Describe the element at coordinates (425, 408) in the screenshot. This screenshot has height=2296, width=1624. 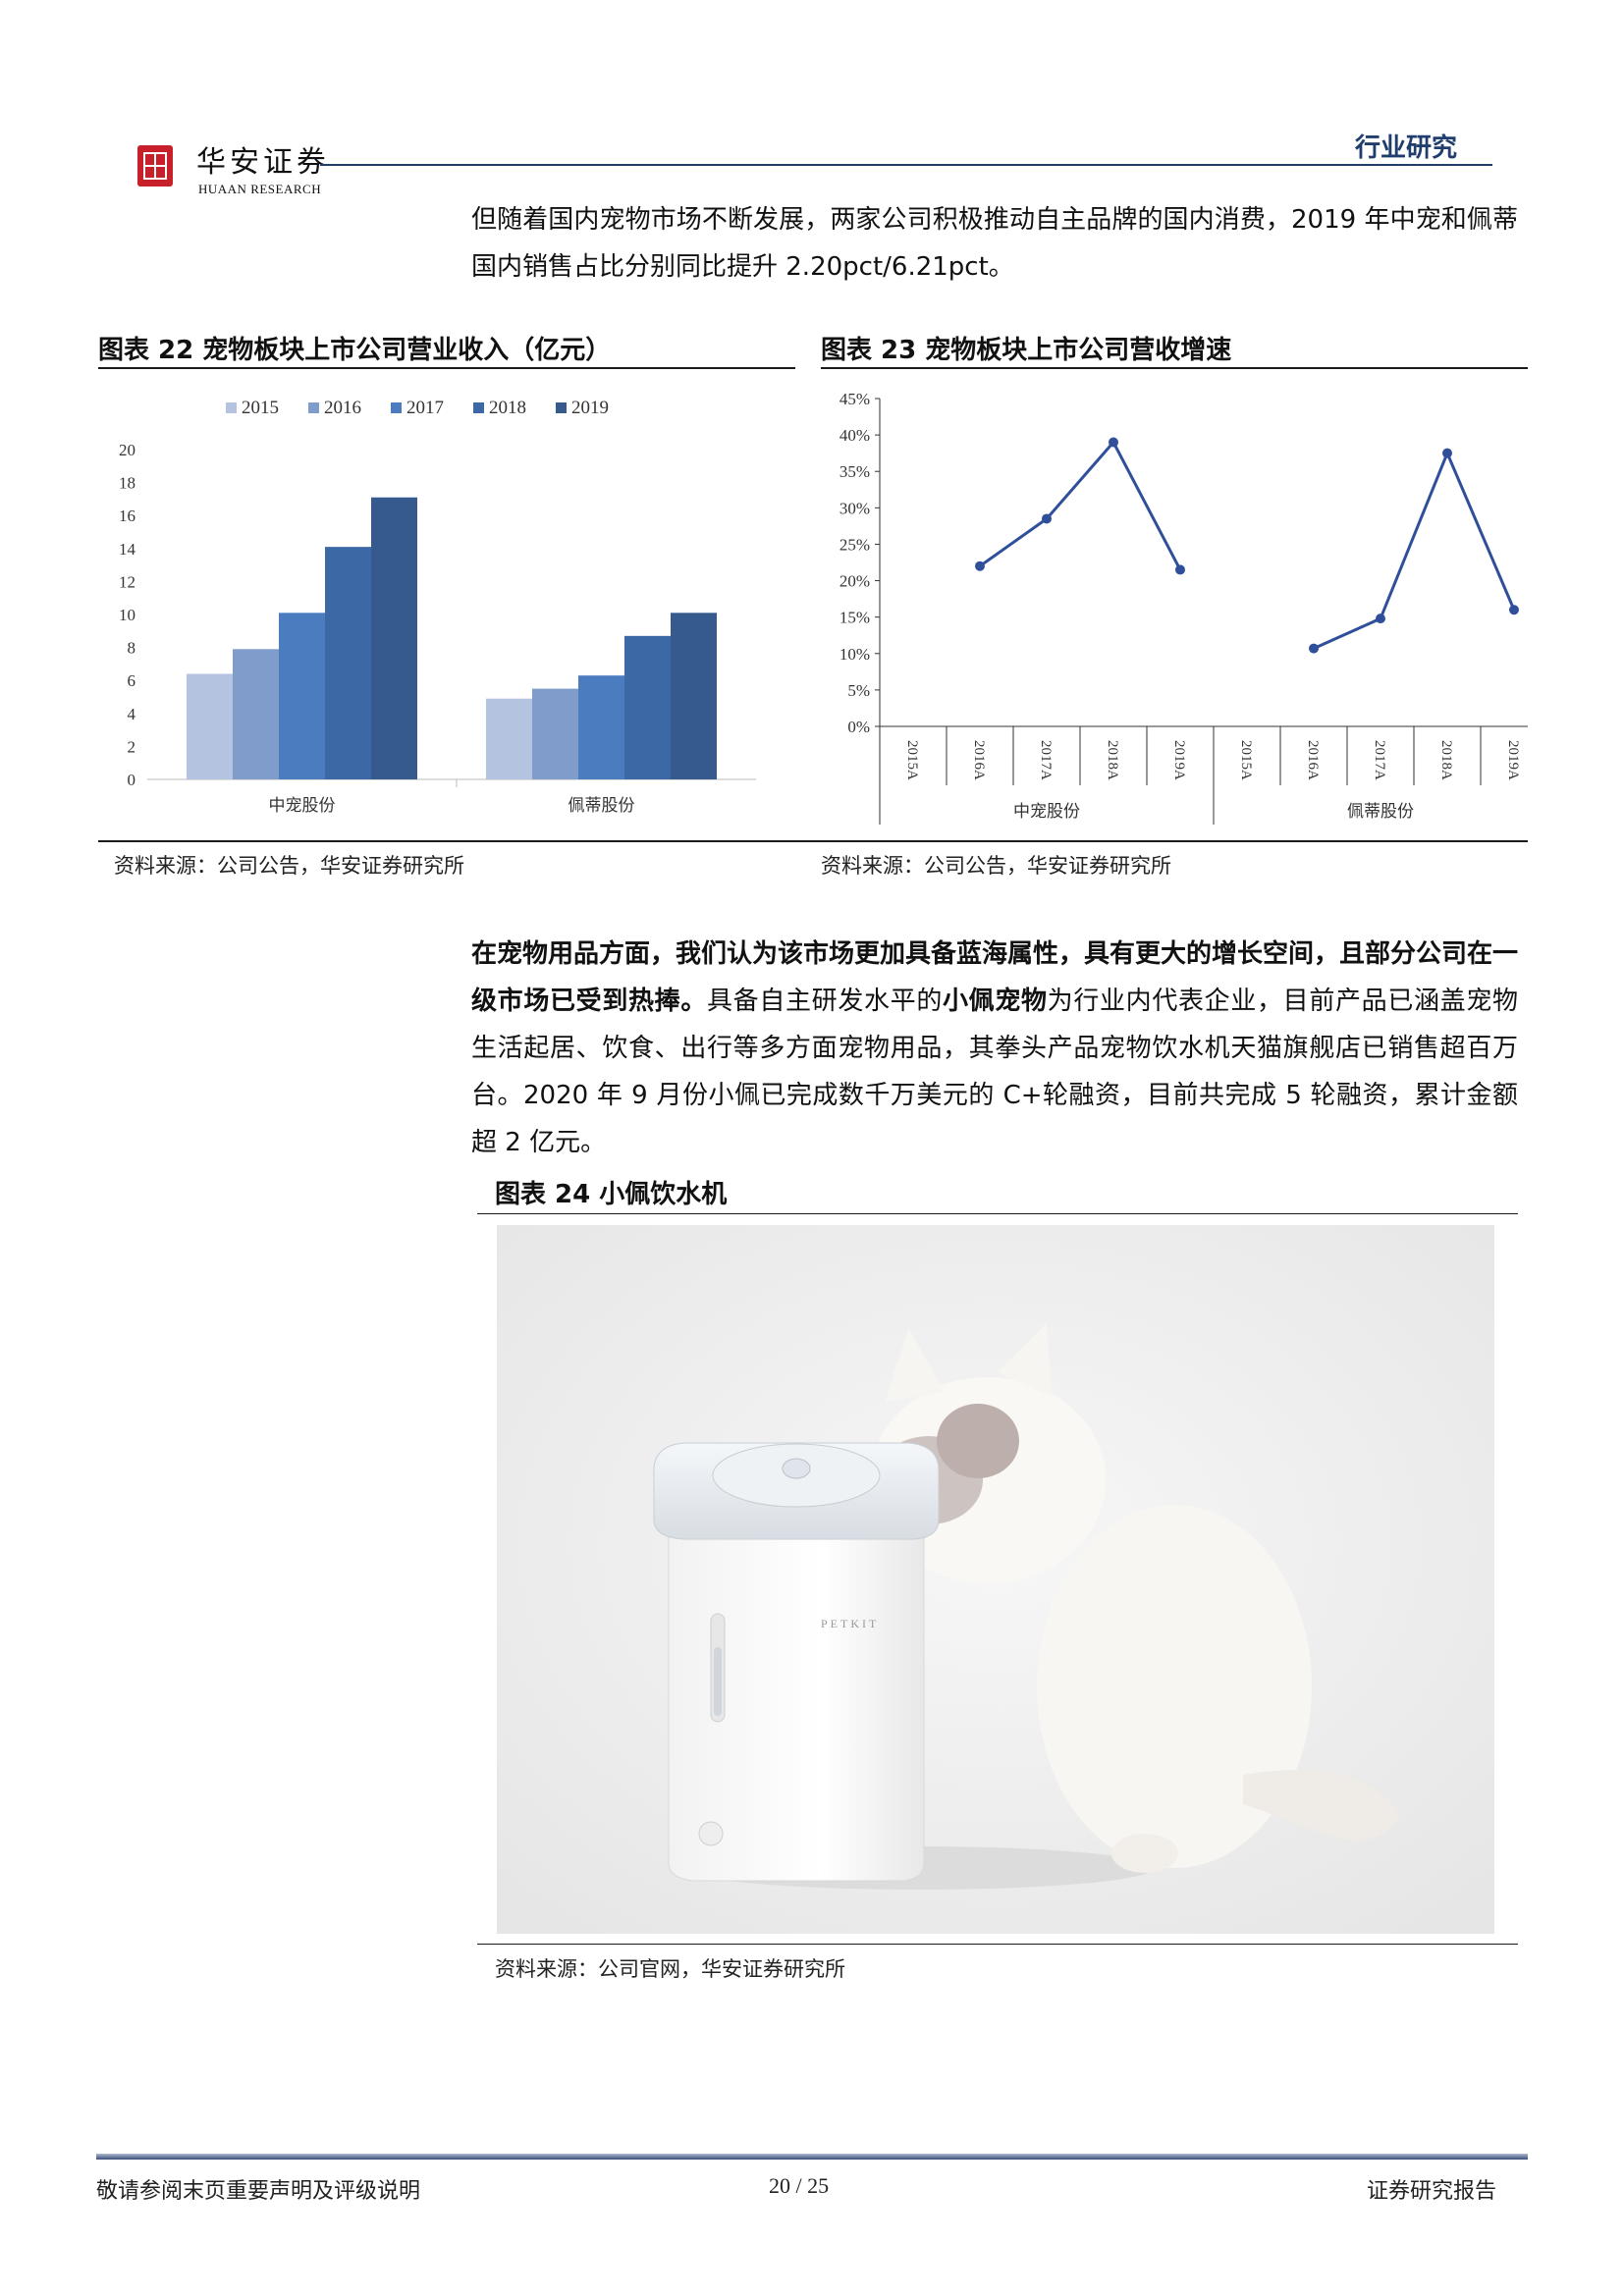
I see `legend-label-2017: 2017` at that location.